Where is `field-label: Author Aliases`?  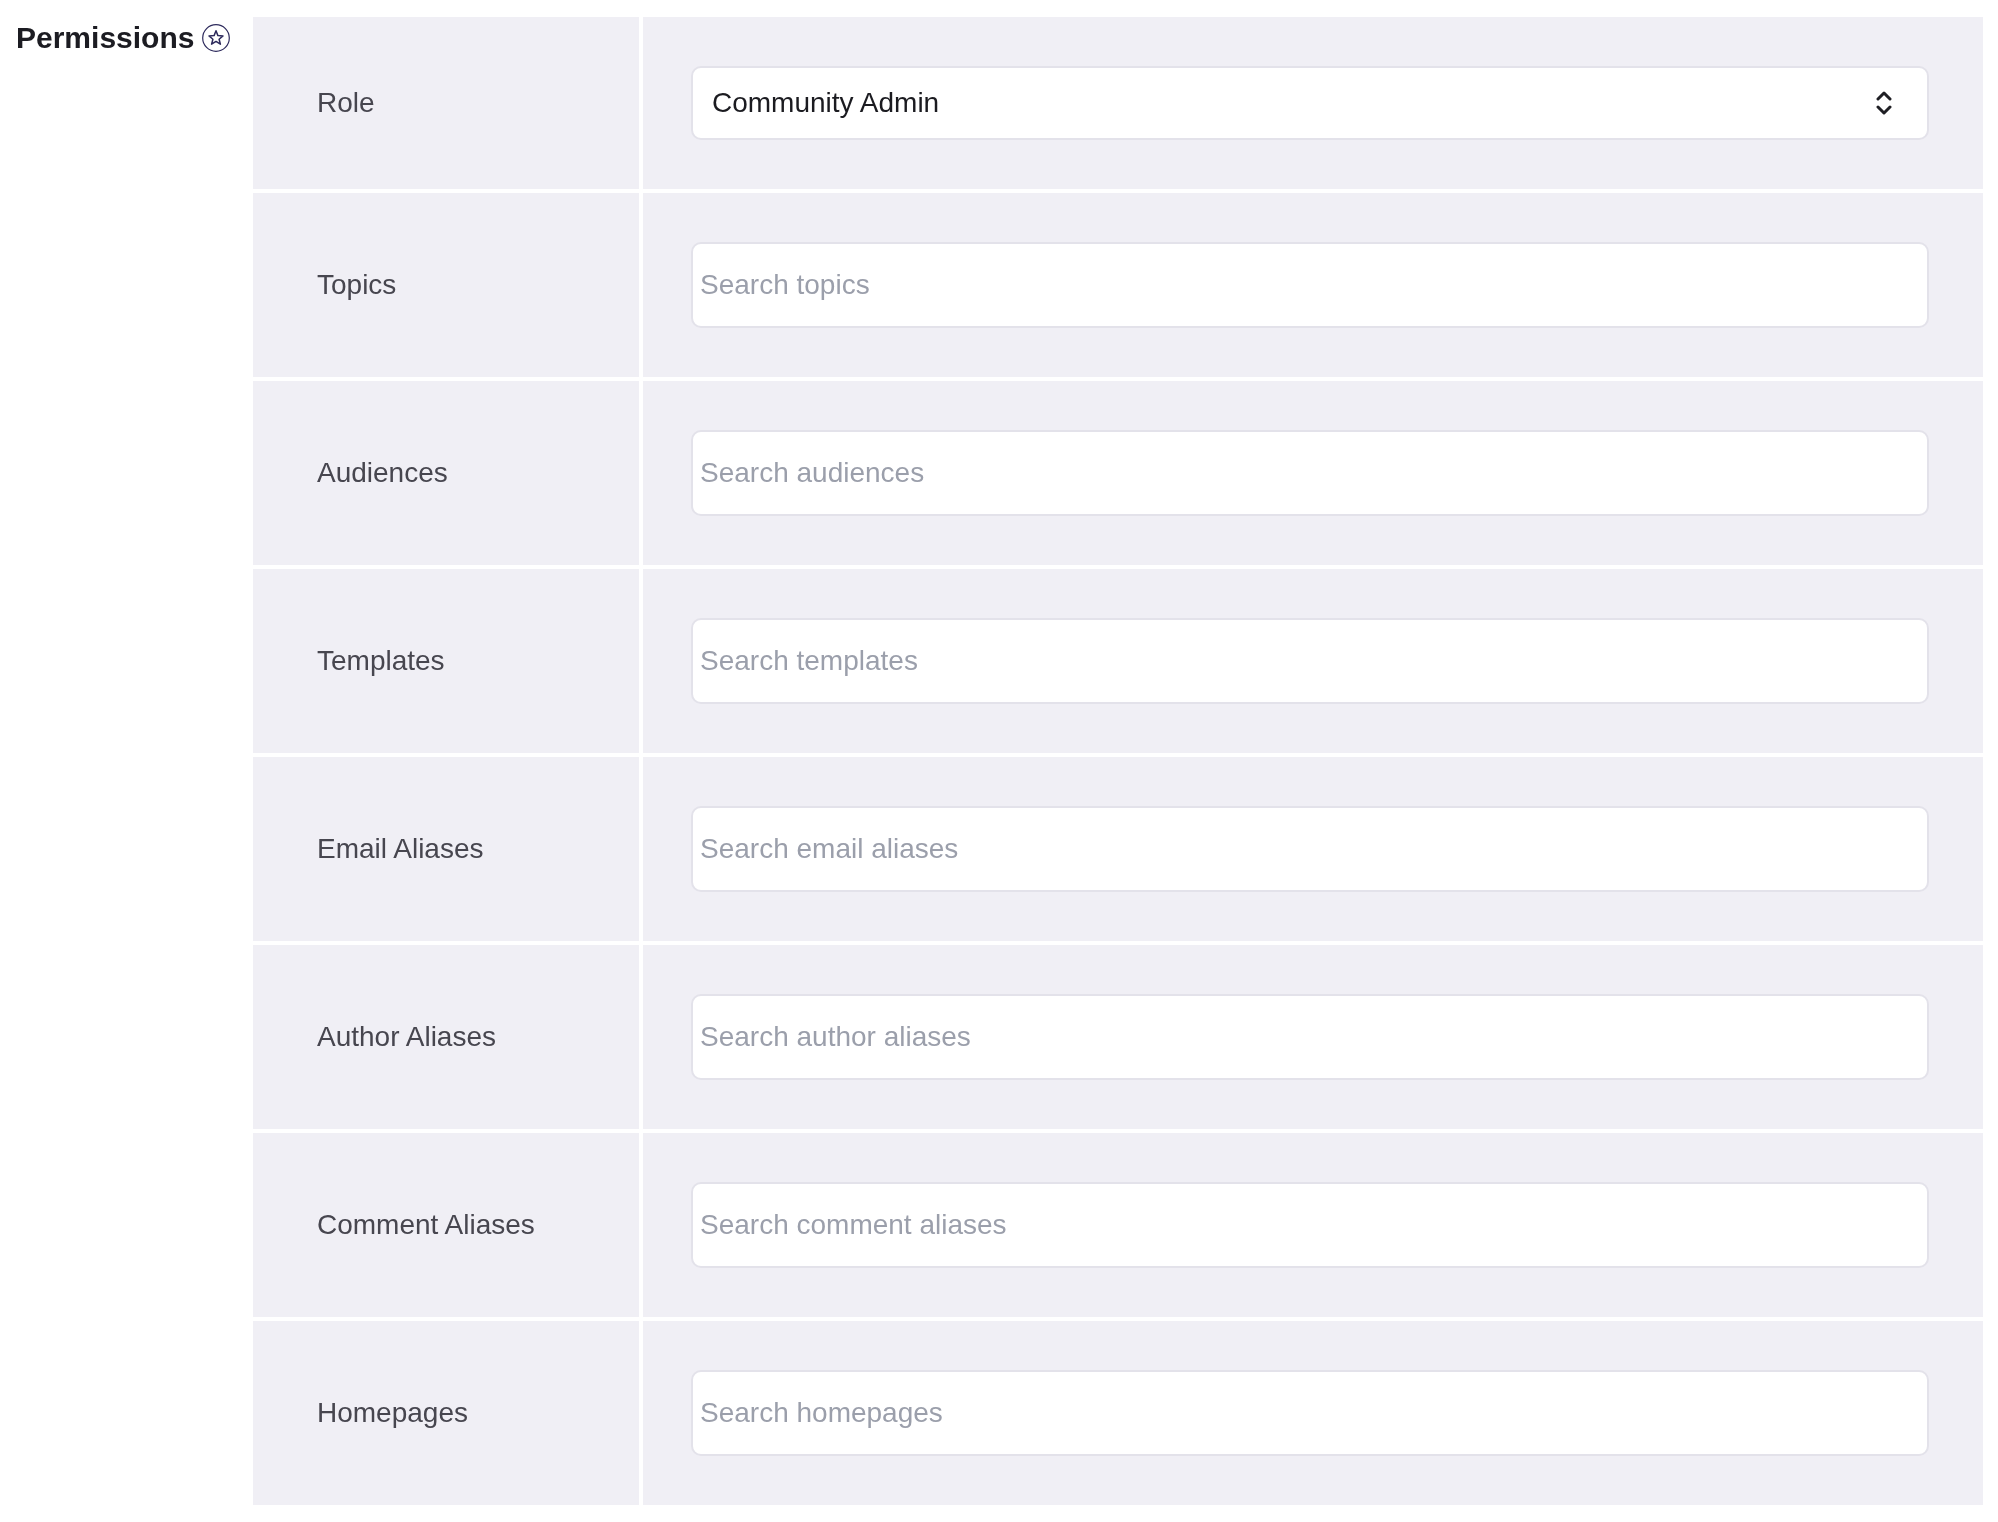
field-label: Author Aliases is located at coordinates (406, 1037).